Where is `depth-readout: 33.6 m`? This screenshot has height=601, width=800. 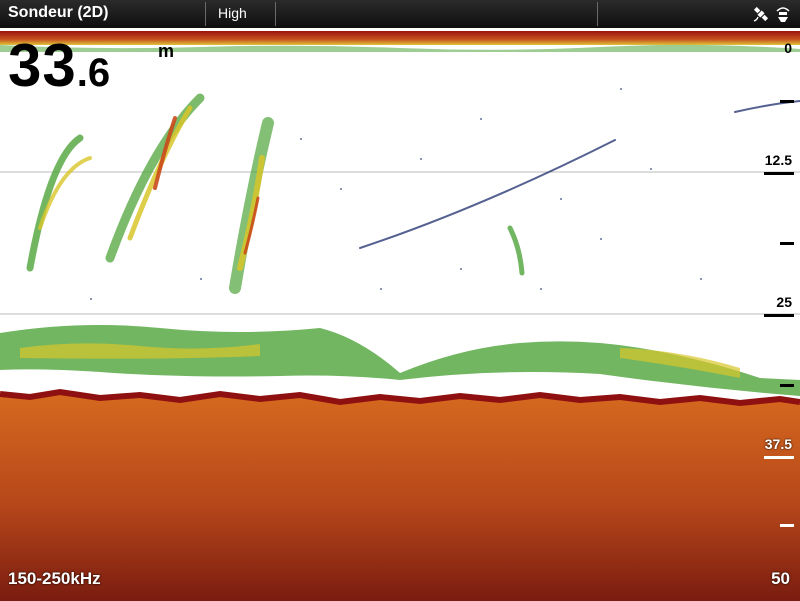
depth-readout: 33.6 m is located at coordinates (91, 66).